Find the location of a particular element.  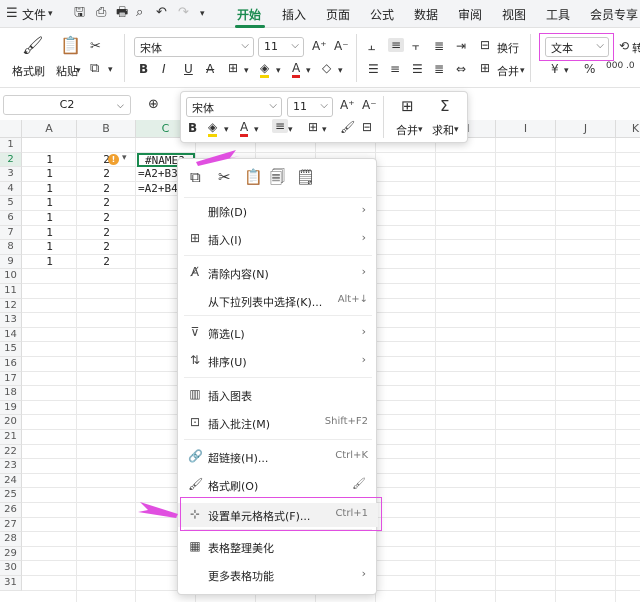

arrow-to-cell is located at coordinates (218, 158).